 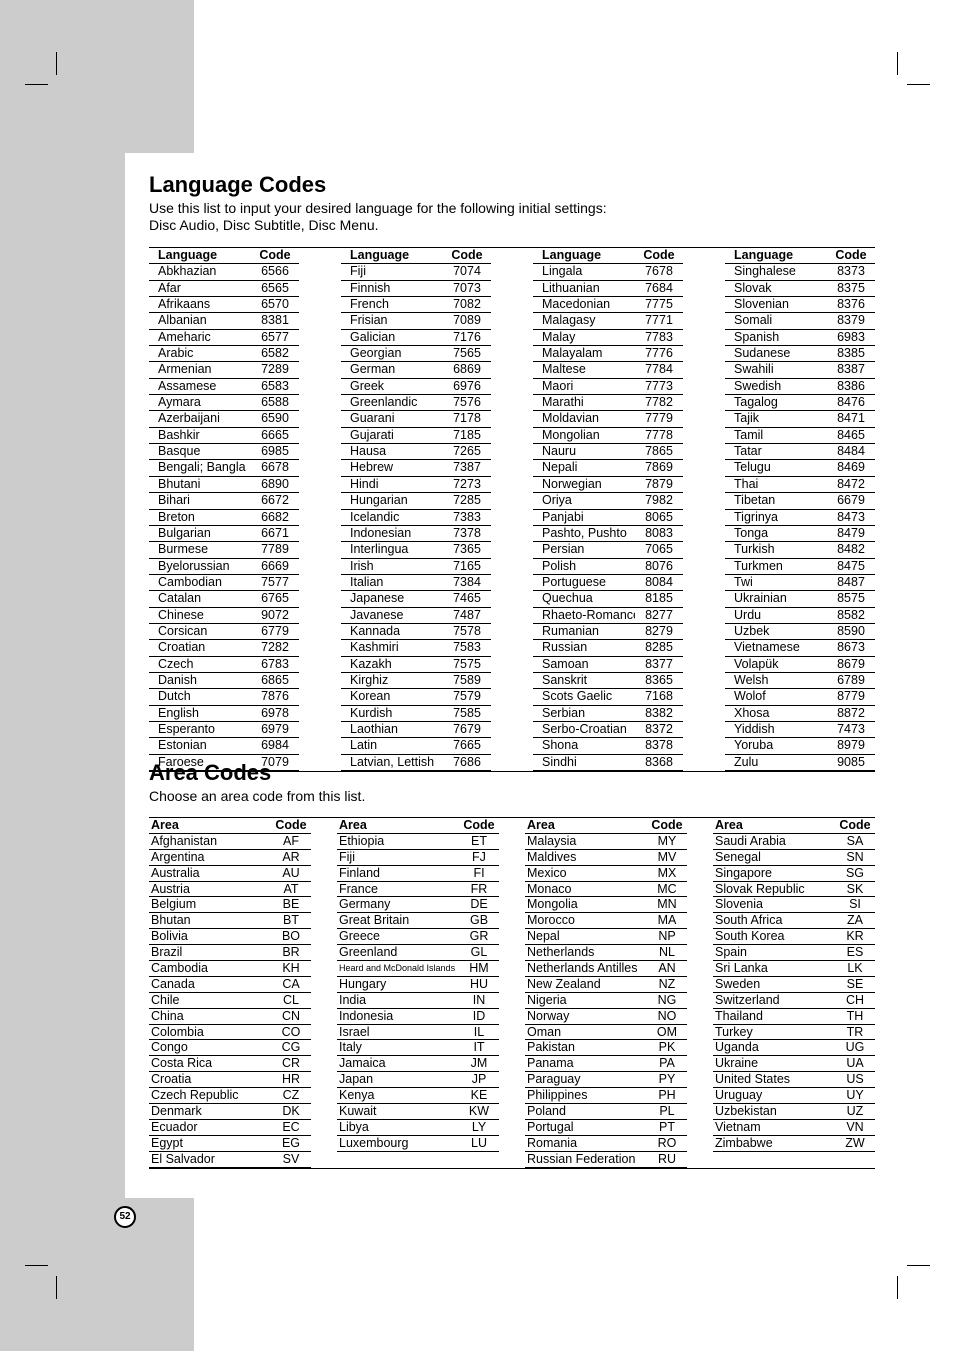 What do you see at coordinates (855, 1079) in the screenshot?
I see `area-code: US` at bounding box center [855, 1079].